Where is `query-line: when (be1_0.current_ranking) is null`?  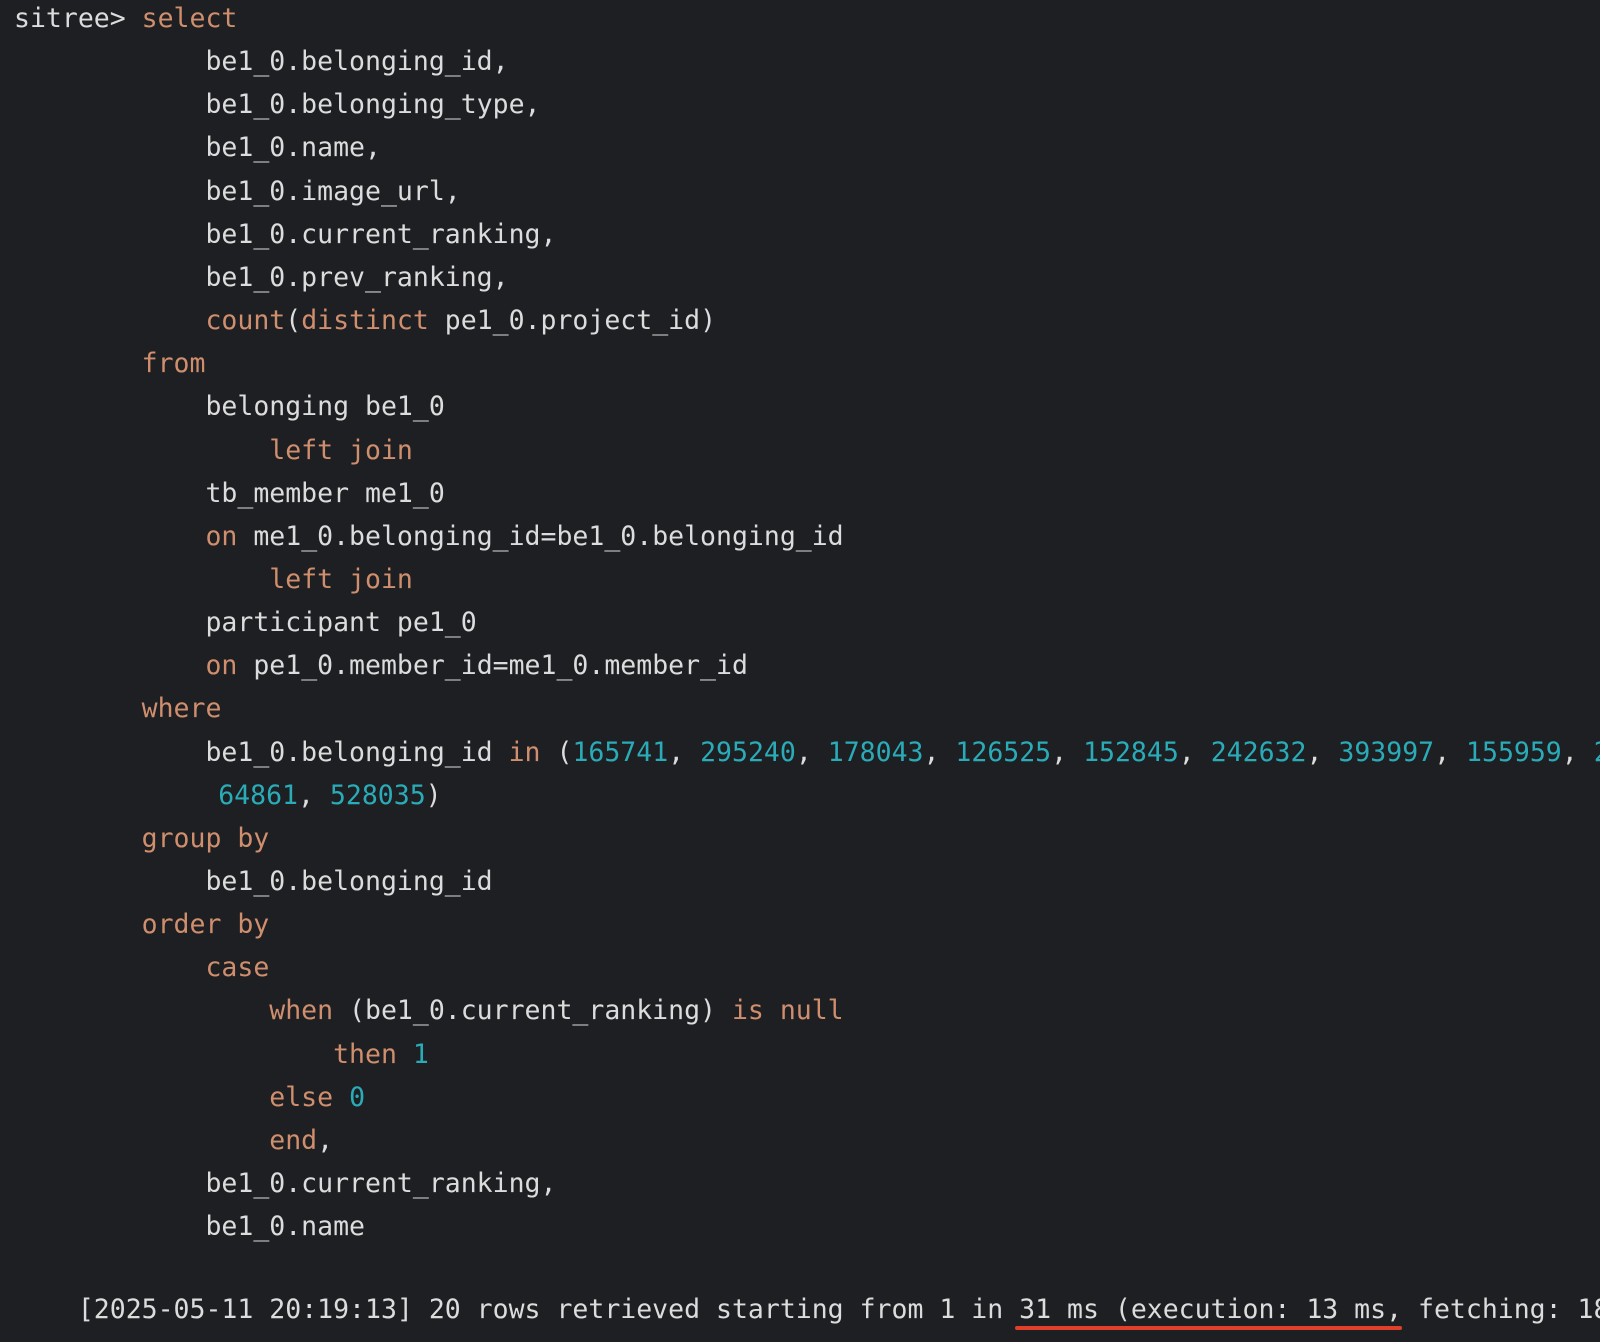
query-line: when (be1_0.current_ranking) is null is located at coordinates (556, 1011).